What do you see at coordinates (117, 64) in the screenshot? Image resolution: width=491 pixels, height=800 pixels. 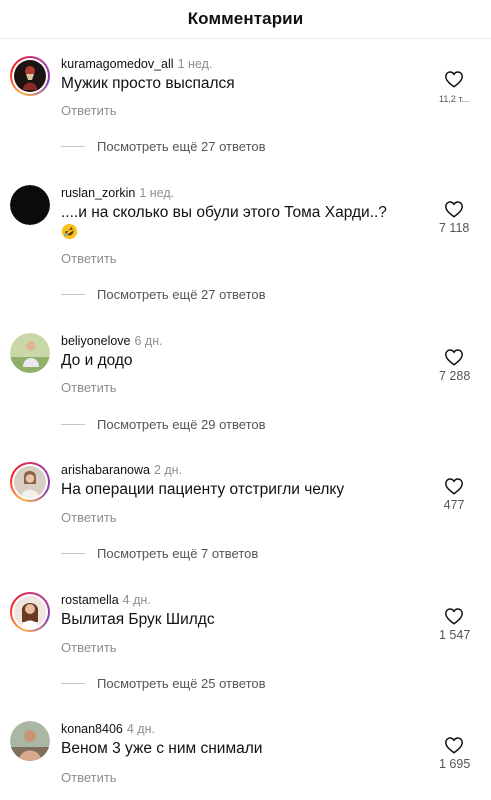 I see `username: kuramagomedov_all` at bounding box center [117, 64].